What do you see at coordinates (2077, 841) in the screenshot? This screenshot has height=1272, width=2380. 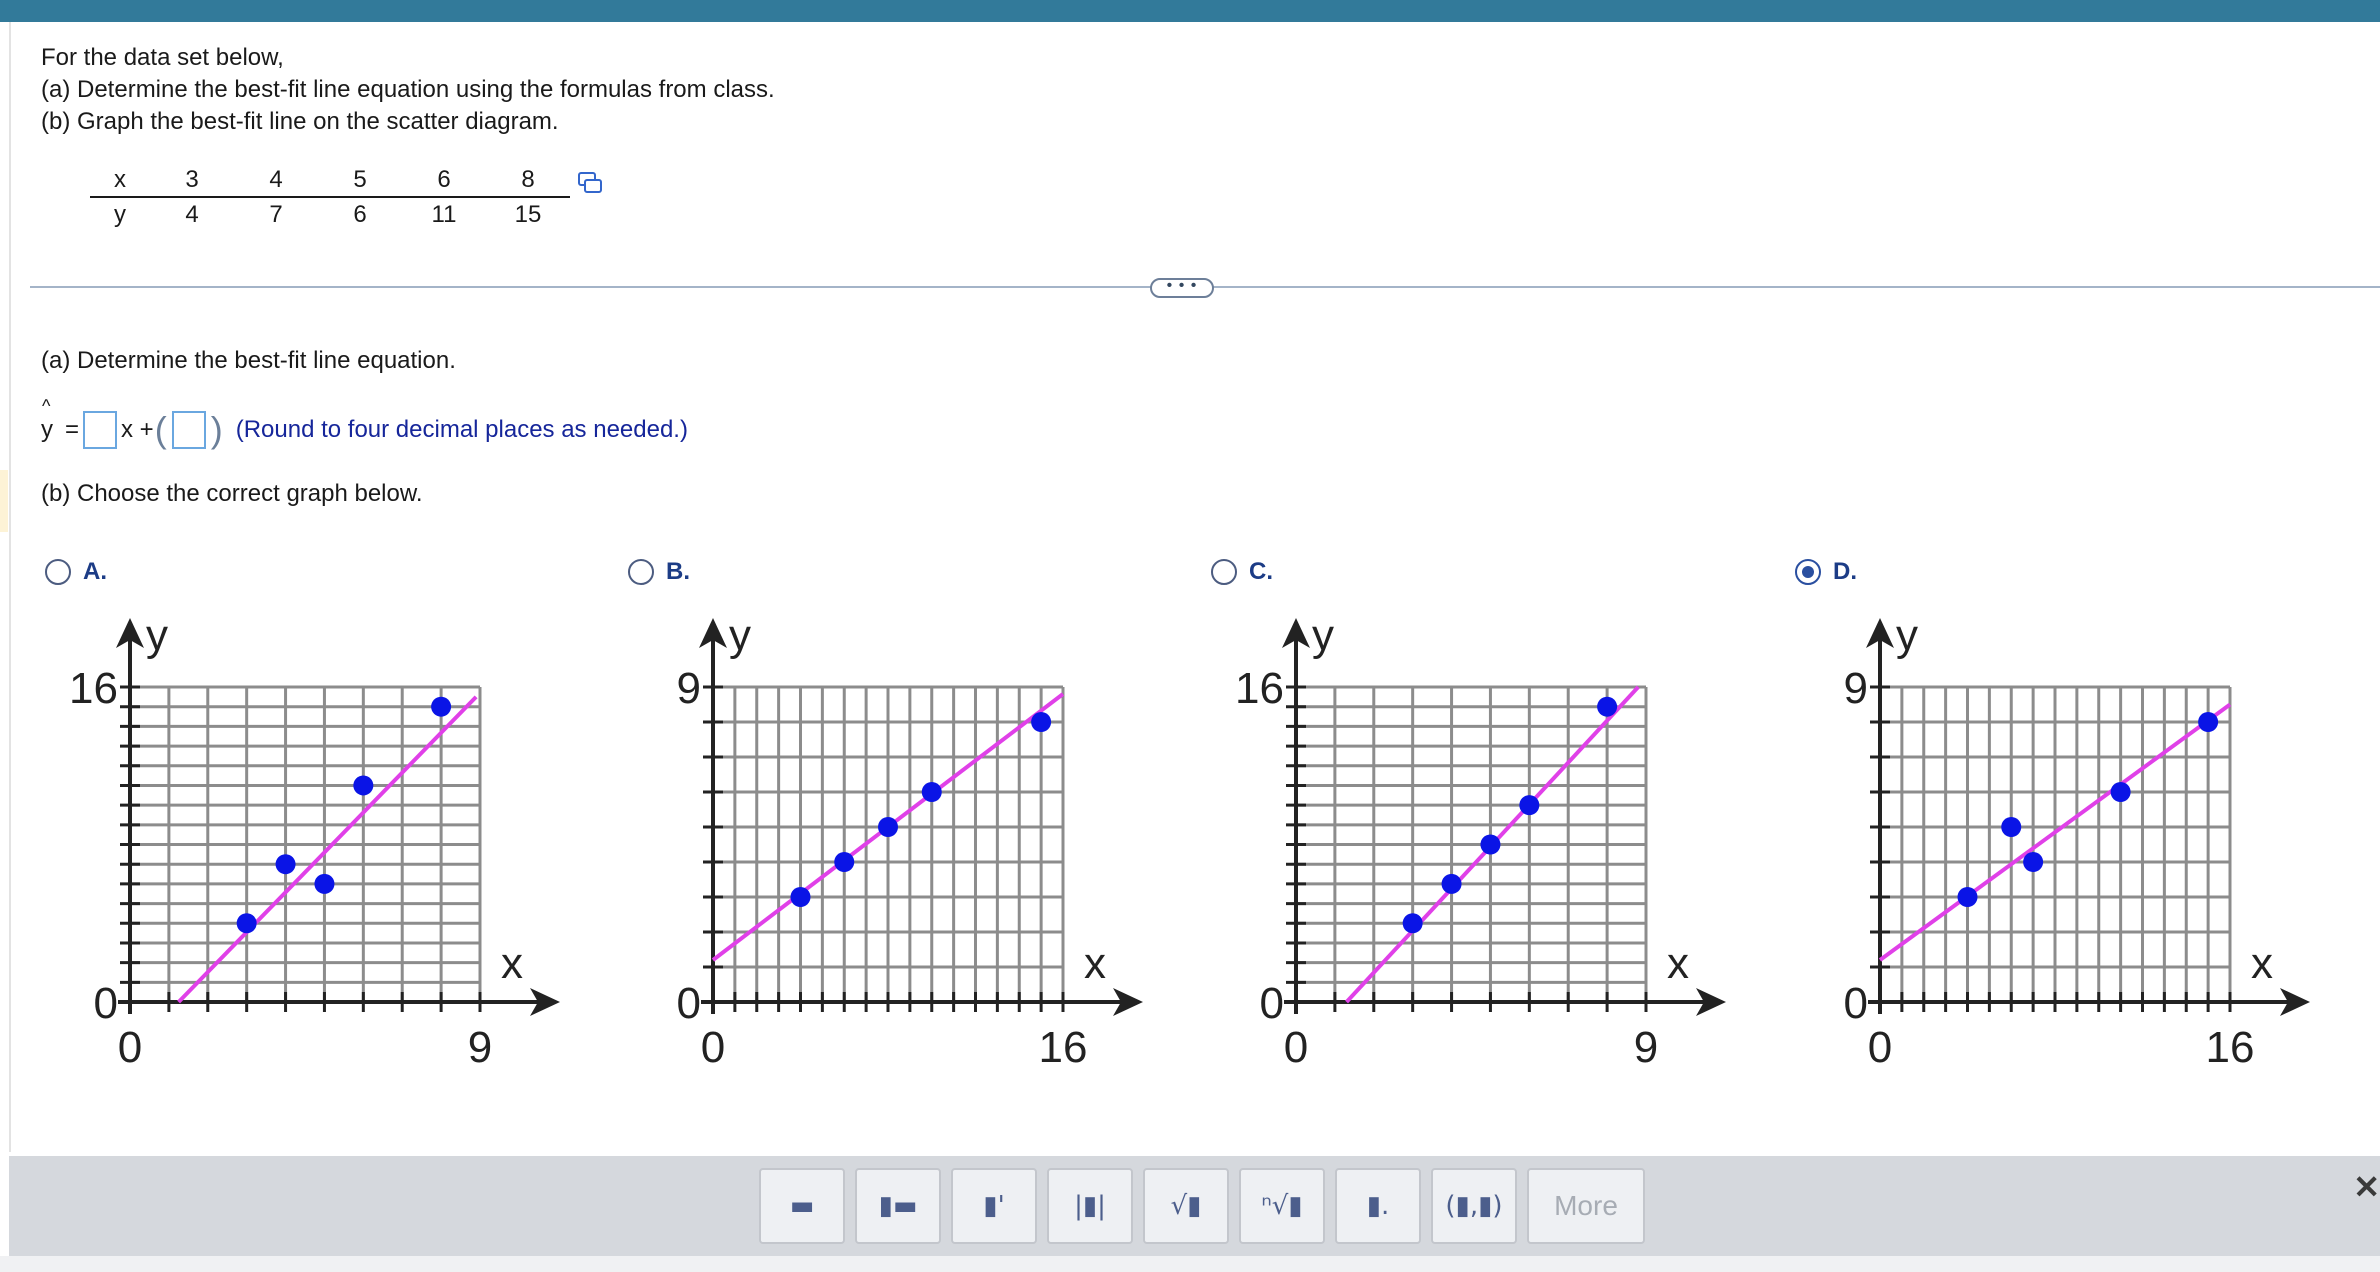 I see `graph-d: y x 9 00 16` at bounding box center [2077, 841].